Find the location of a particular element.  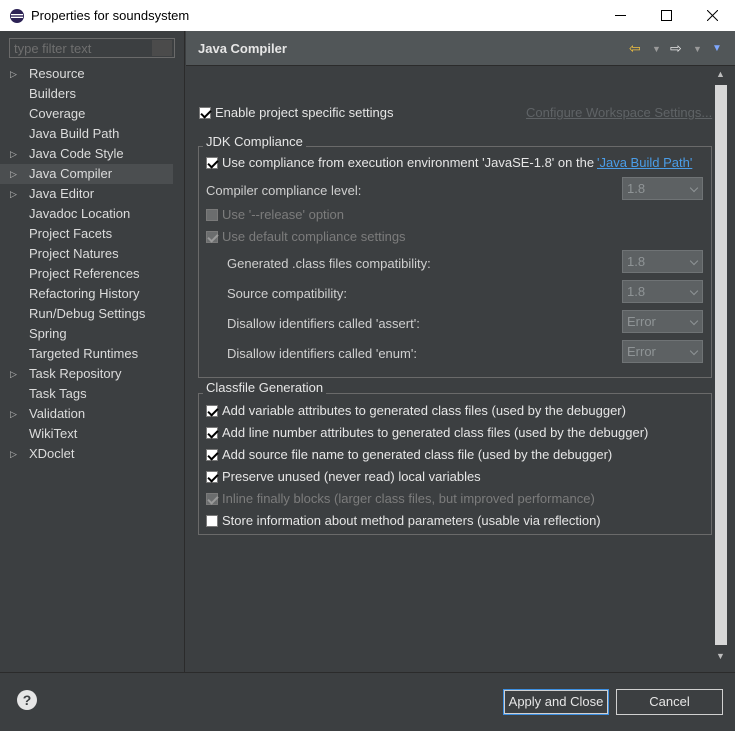

tree-item-label: Run/Debug Settings is located at coordinates (87, 313).